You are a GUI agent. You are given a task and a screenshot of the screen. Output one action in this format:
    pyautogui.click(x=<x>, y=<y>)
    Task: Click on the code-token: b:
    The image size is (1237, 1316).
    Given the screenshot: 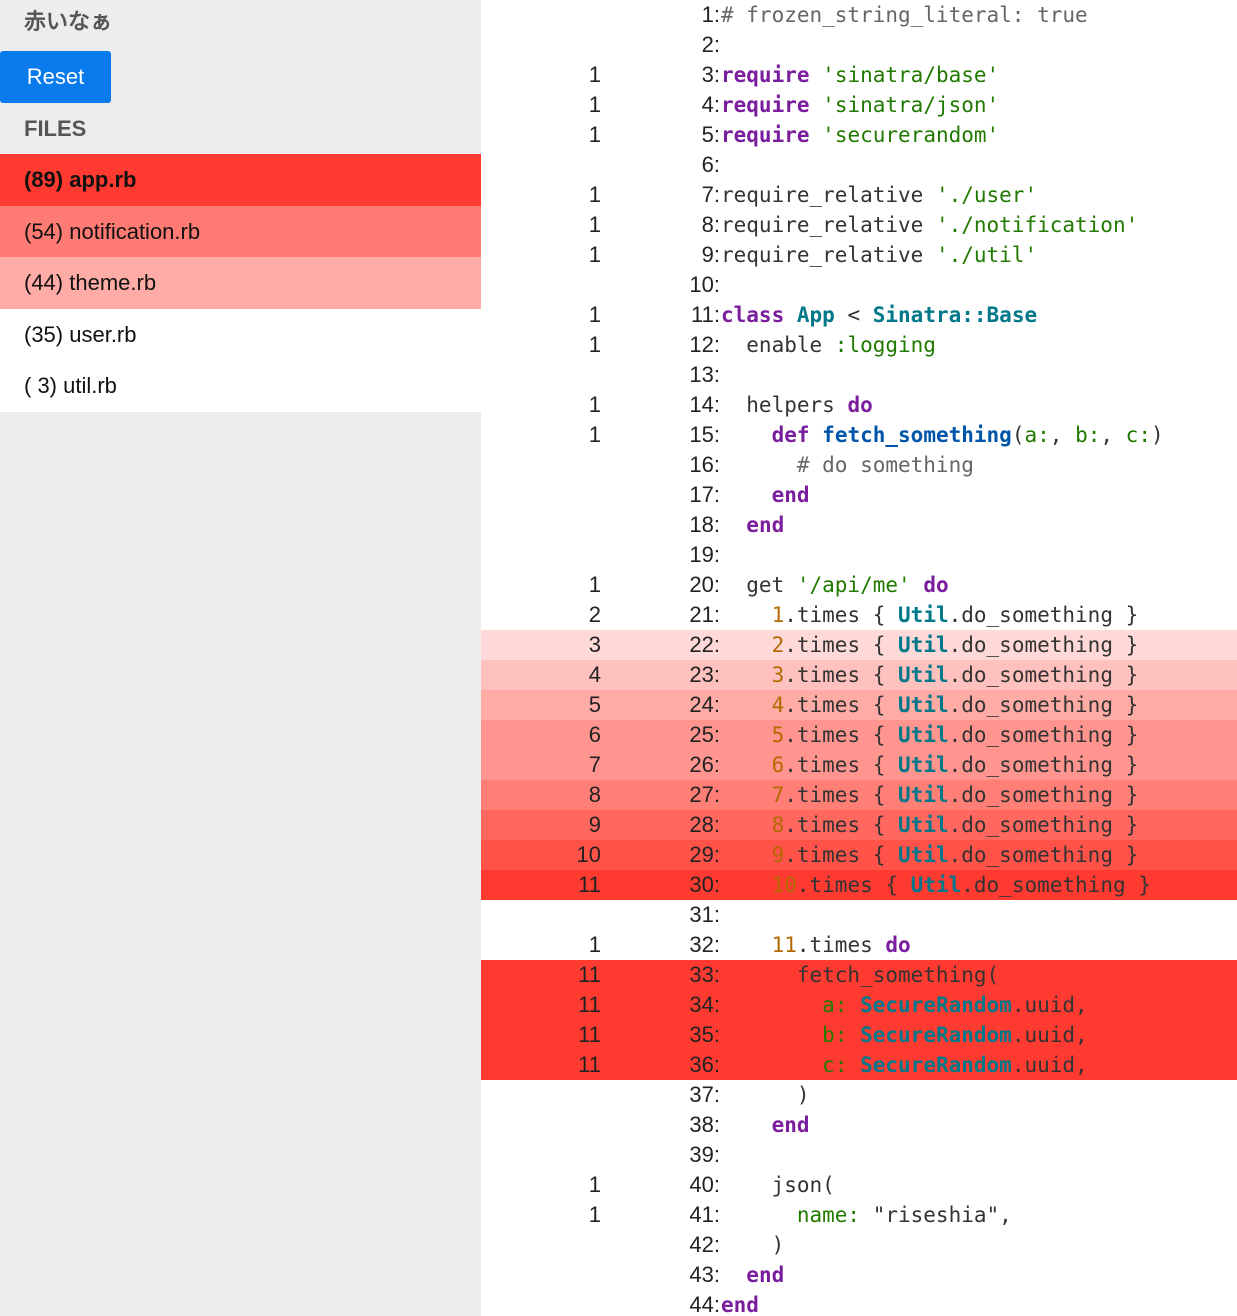 What is the action you would take?
    pyautogui.click(x=835, y=1035)
    